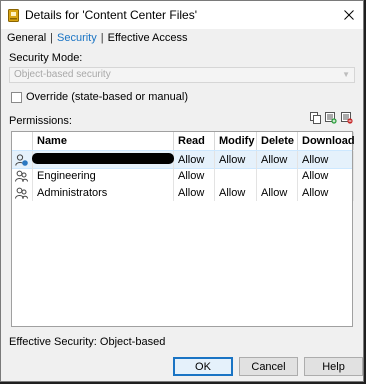  Describe the element at coordinates (46, 58) in the screenshot. I see `security-mode-label: Security Mode:` at that location.